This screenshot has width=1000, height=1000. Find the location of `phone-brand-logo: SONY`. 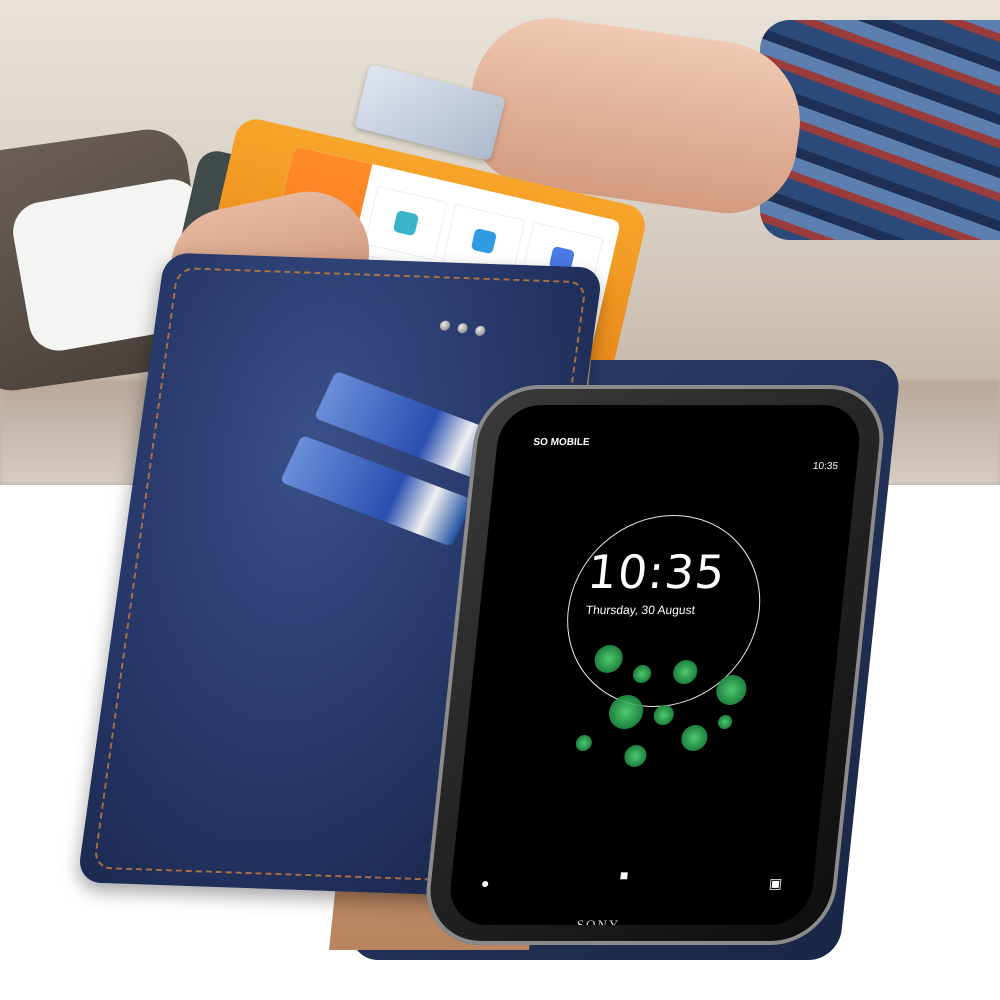

phone-brand-logo: SONY is located at coordinates (598, 921).